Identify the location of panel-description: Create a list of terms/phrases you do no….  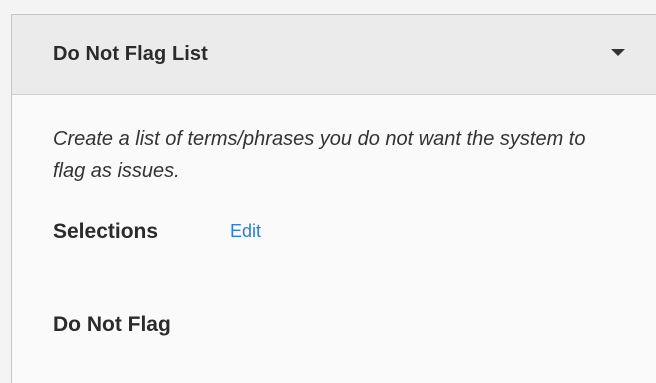
(319, 155).